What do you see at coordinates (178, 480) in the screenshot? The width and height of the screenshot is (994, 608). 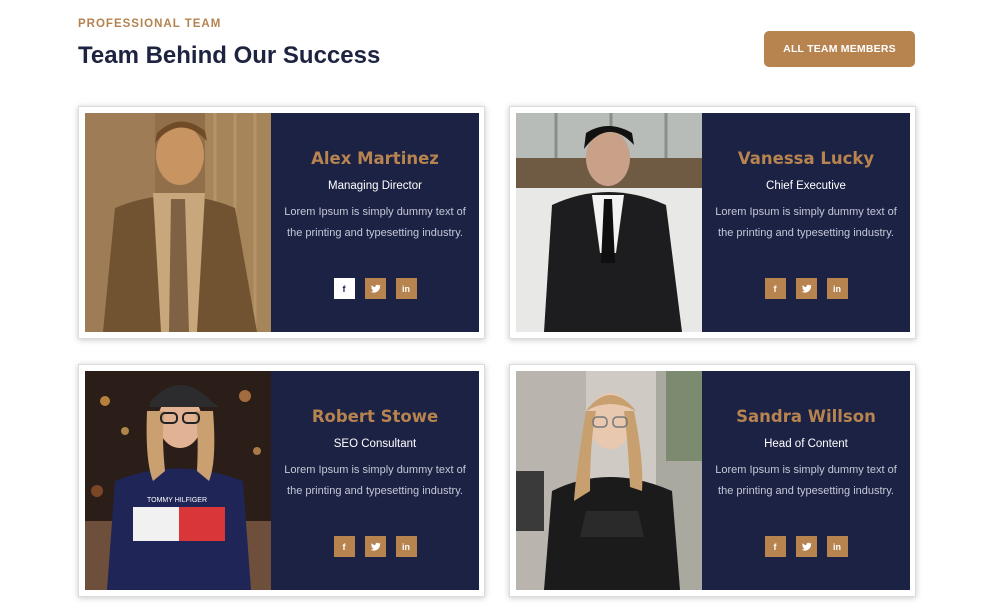 I see `member-photo: TOMMY HILFIGER` at bounding box center [178, 480].